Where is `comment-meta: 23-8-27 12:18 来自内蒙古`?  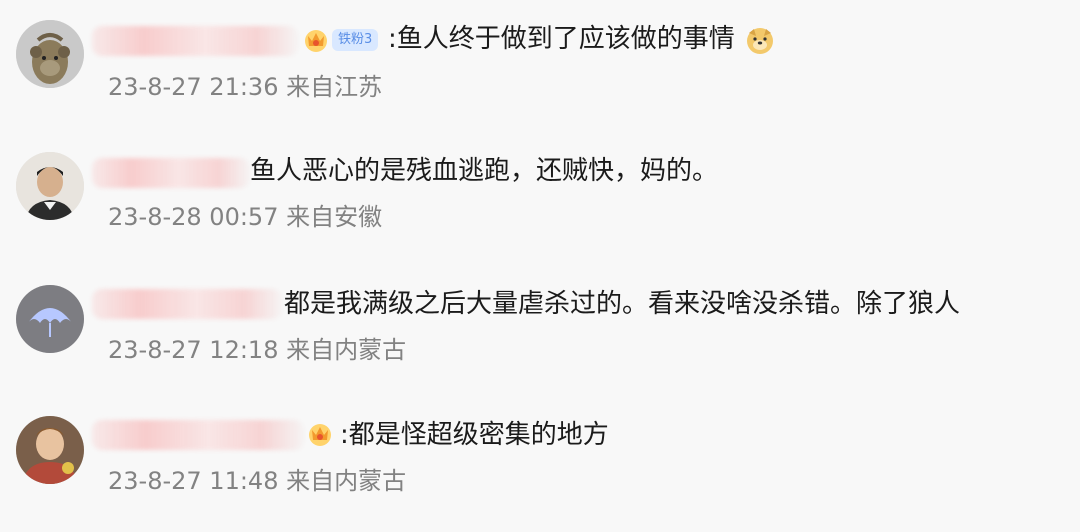 comment-meta: 23-8-27 12:18 来自内蒙古 is located at coordinates (257, 350).